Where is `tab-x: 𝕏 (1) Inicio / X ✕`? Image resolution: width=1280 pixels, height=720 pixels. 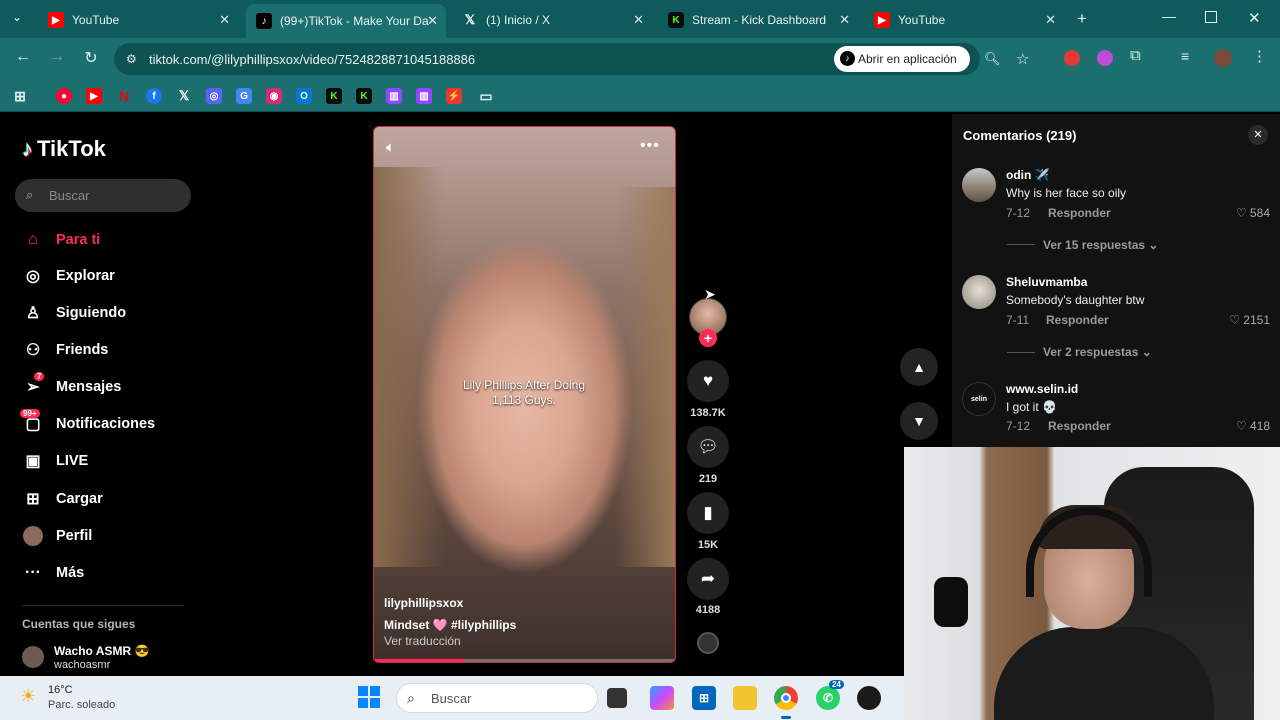
tab-x: 𝕏 (1) Inicio / X ✕ is located at coordinates (552, 20).